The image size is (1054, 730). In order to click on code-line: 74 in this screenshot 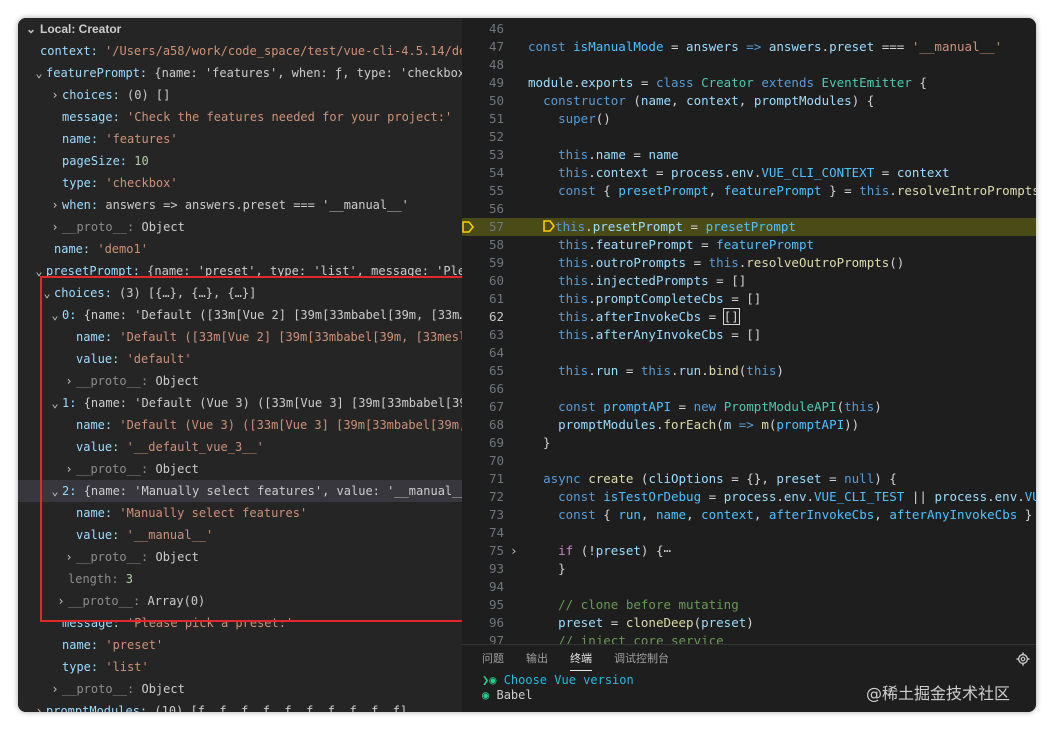, I will do `click(749, 533)`.